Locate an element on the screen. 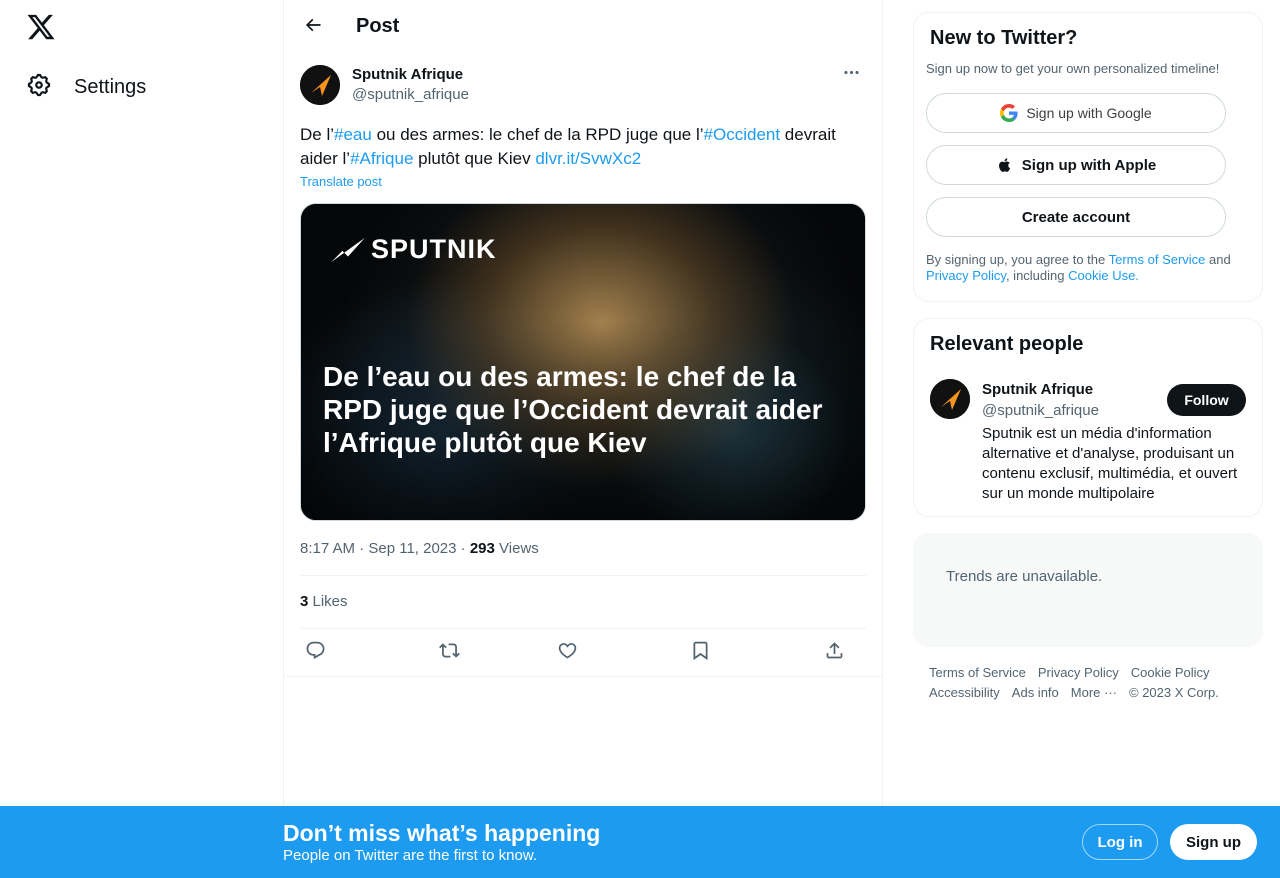 This screenshot has height=878, width=1280. create-account-label: Create account is located at coordinates (1076, 217).